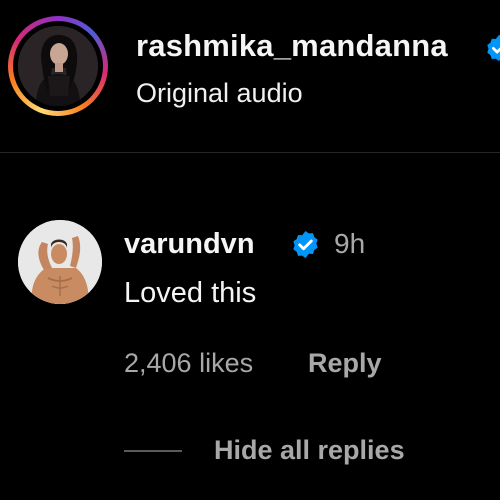 This screenshot has width=500, height=500. Describe the element at coordinates (250, 152) in the screenshot. I see `divider` at that location.